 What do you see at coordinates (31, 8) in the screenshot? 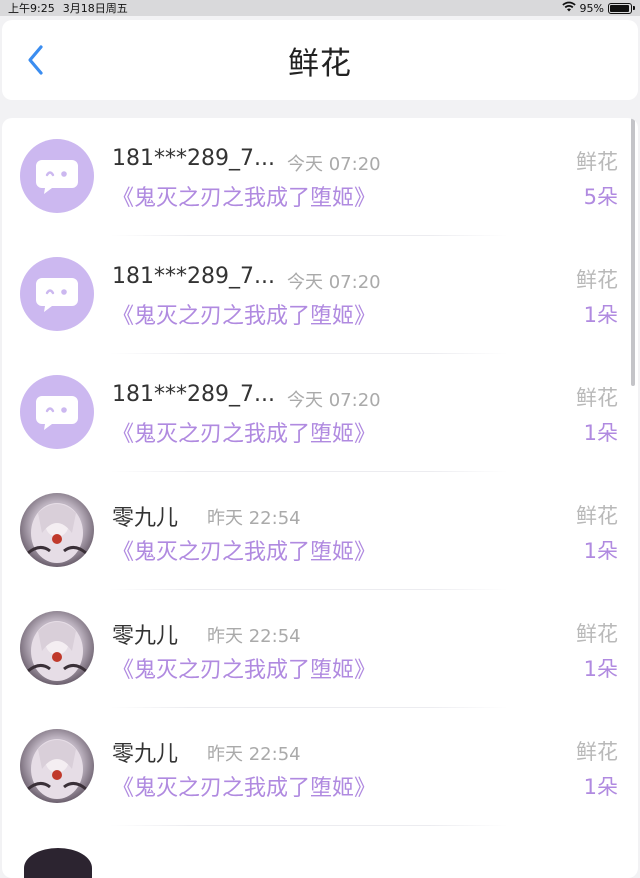
I see `status-time: 上午9:25` at bounding box center [31, 8].